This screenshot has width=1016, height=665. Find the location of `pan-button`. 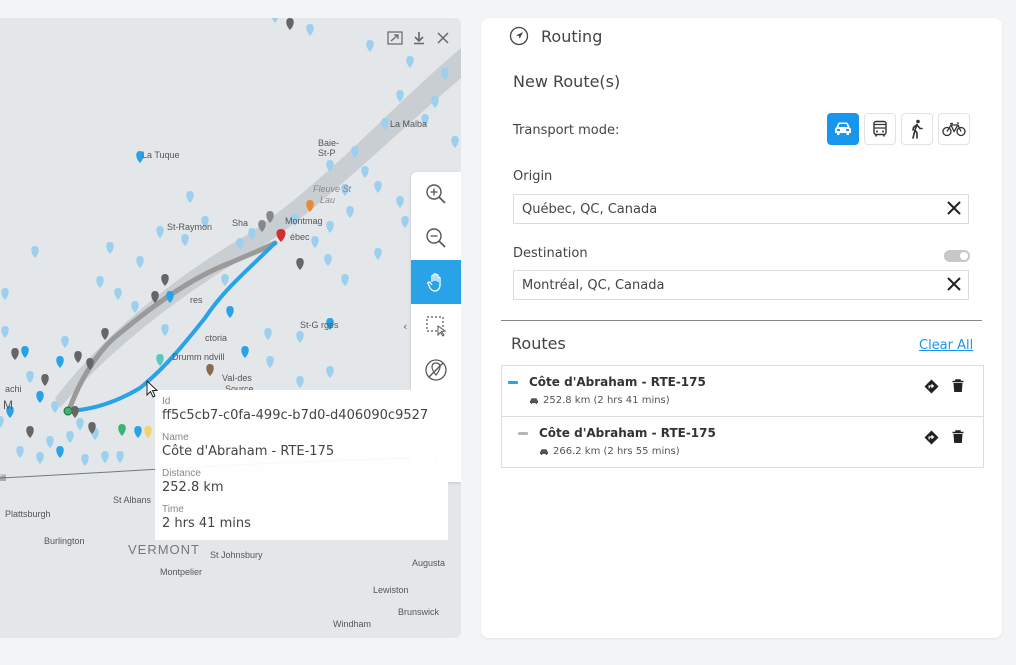

pan-button is located at coordinates (436, 282).